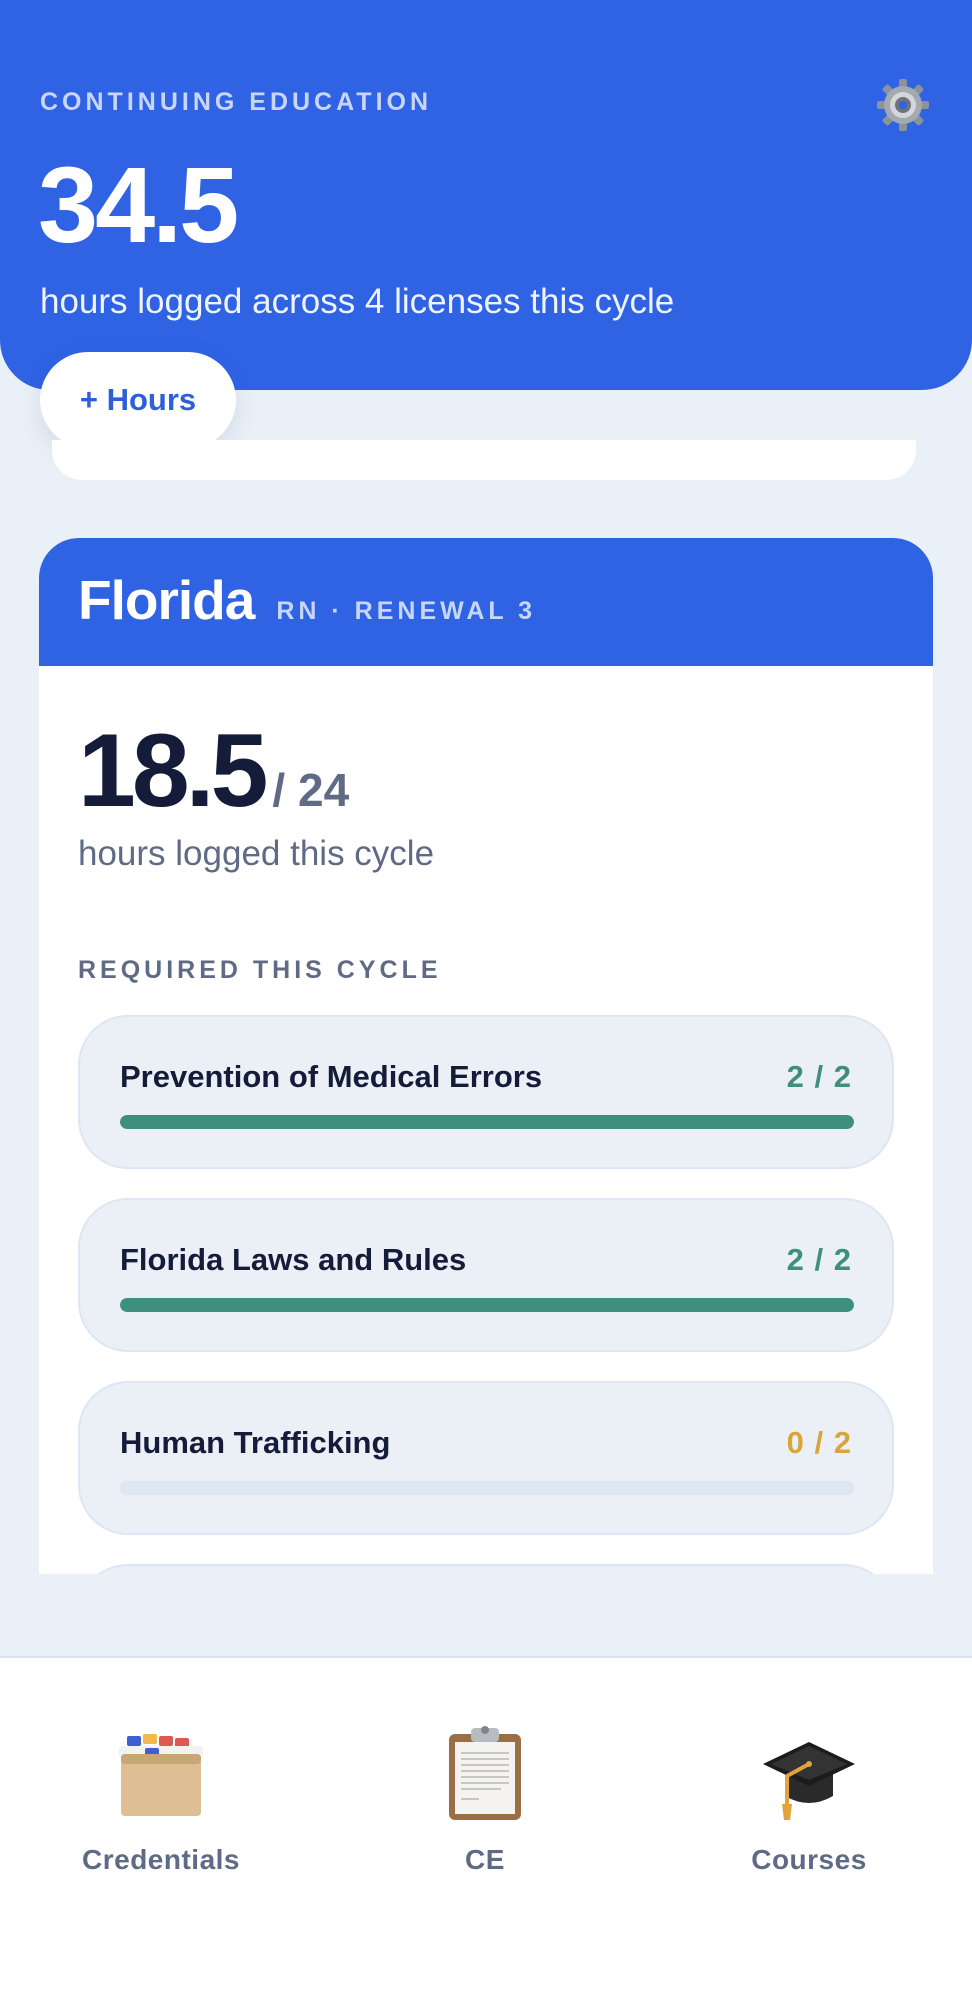  I want to click on clipboard-icon, so click(485, 1773).